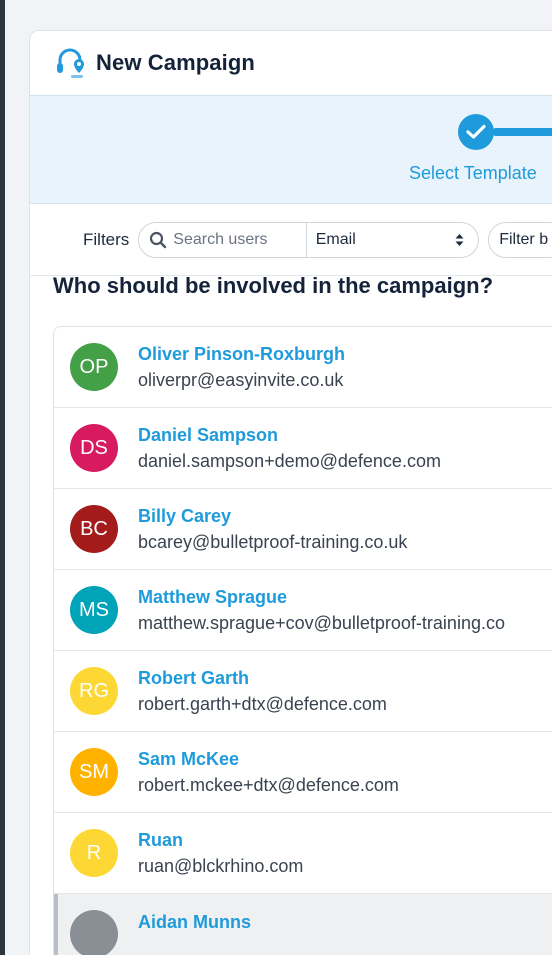 The height and width of the screenshot is (955, 552). What do you see at coordinates (94, 772) in the screenshot?
I see `avatar: SM` at bounding box center [94, 772].